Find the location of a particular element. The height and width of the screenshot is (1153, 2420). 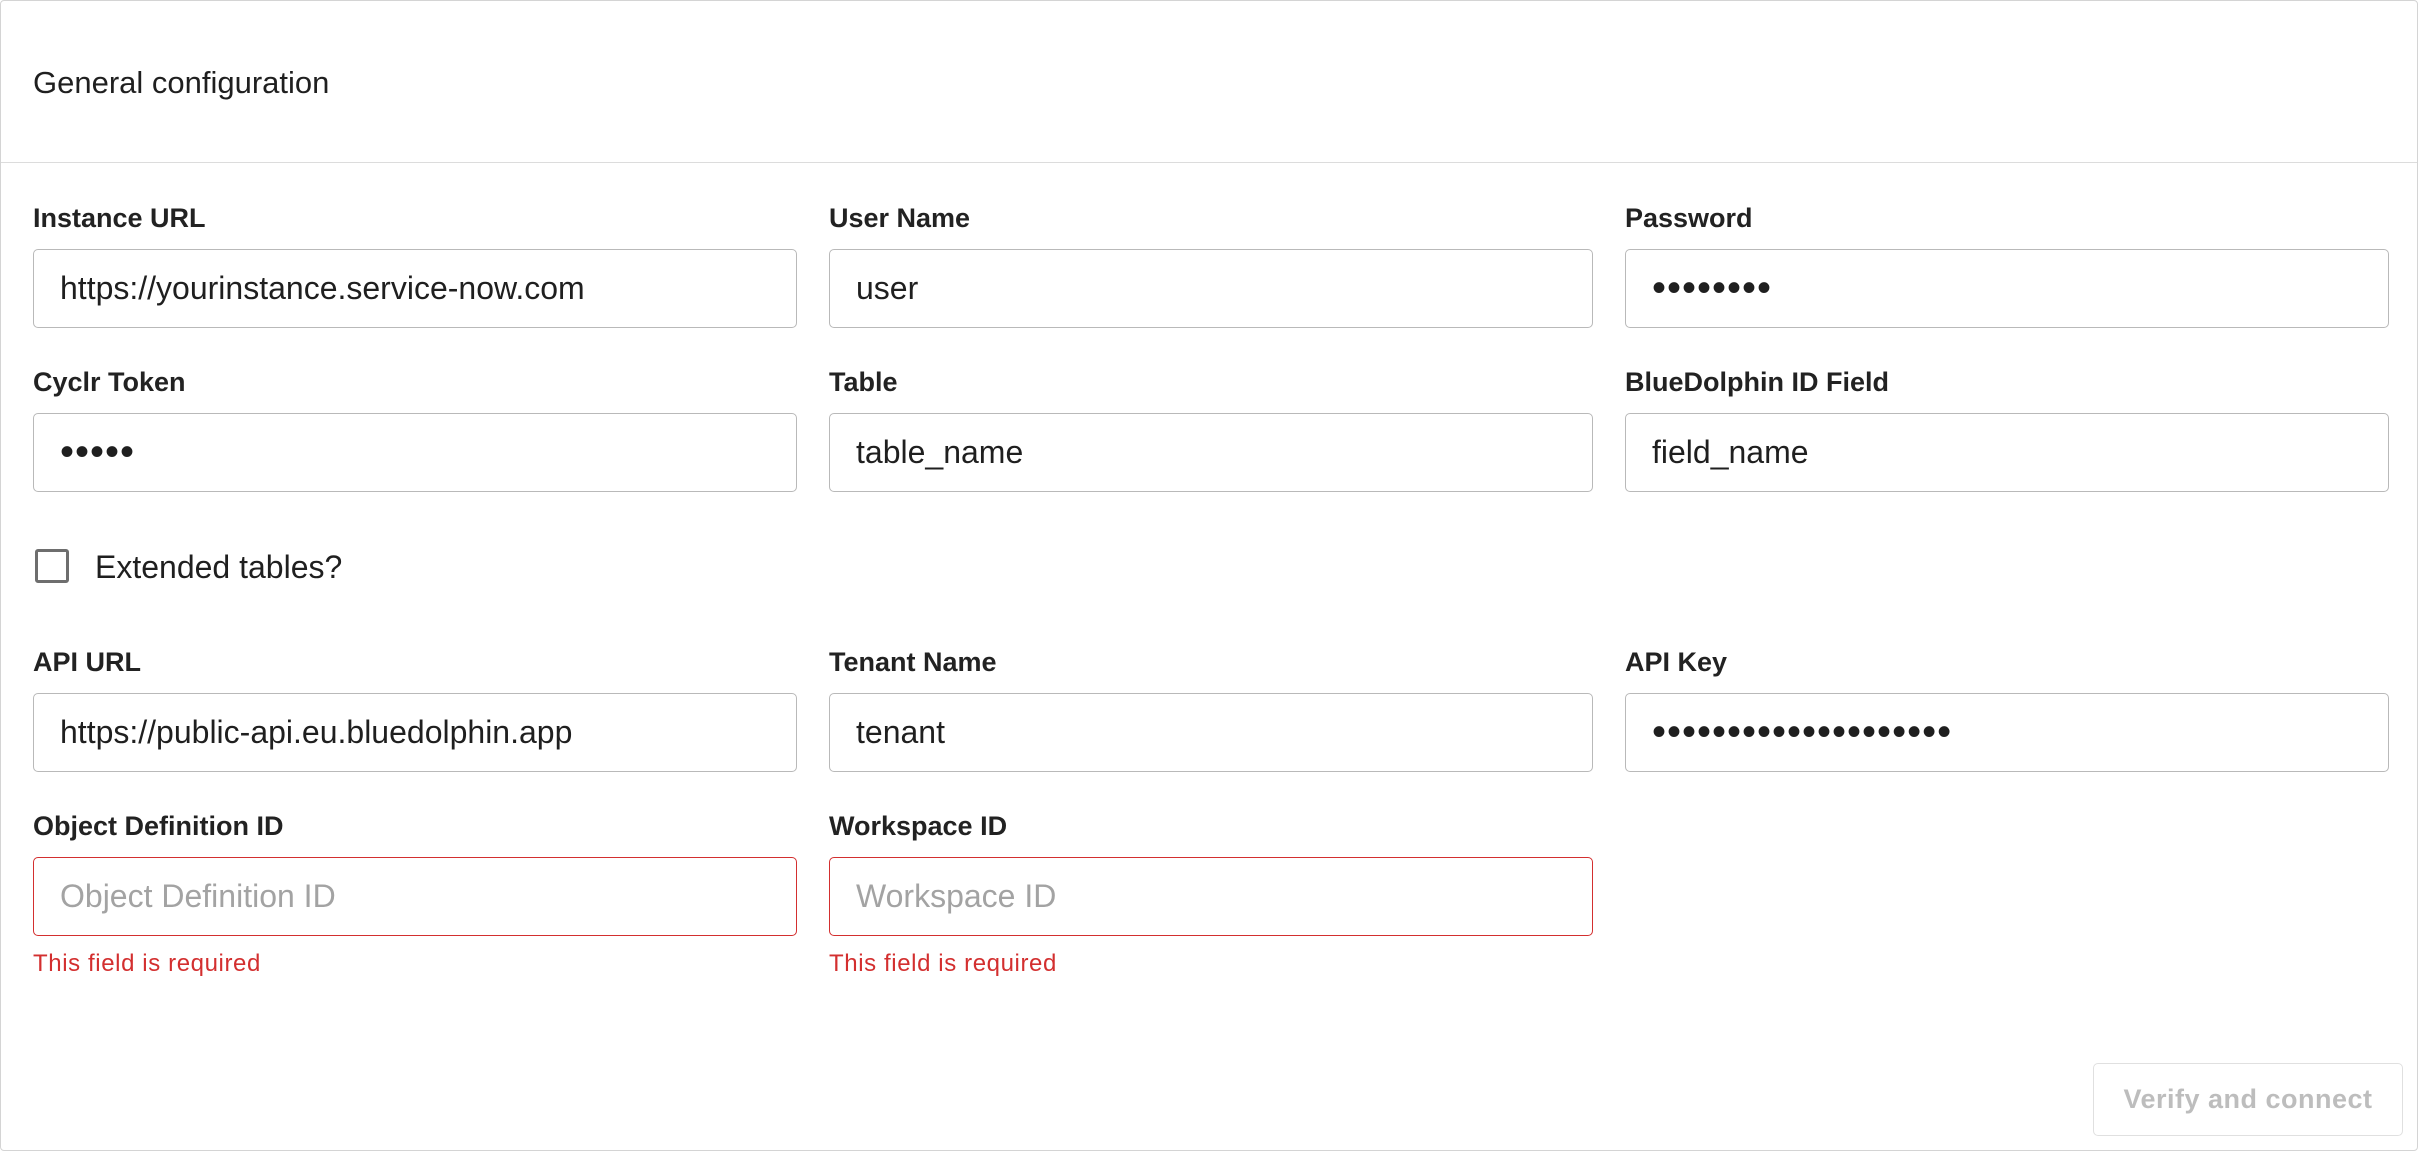

api-url-label: API URL is located at coordinates (87, 662).